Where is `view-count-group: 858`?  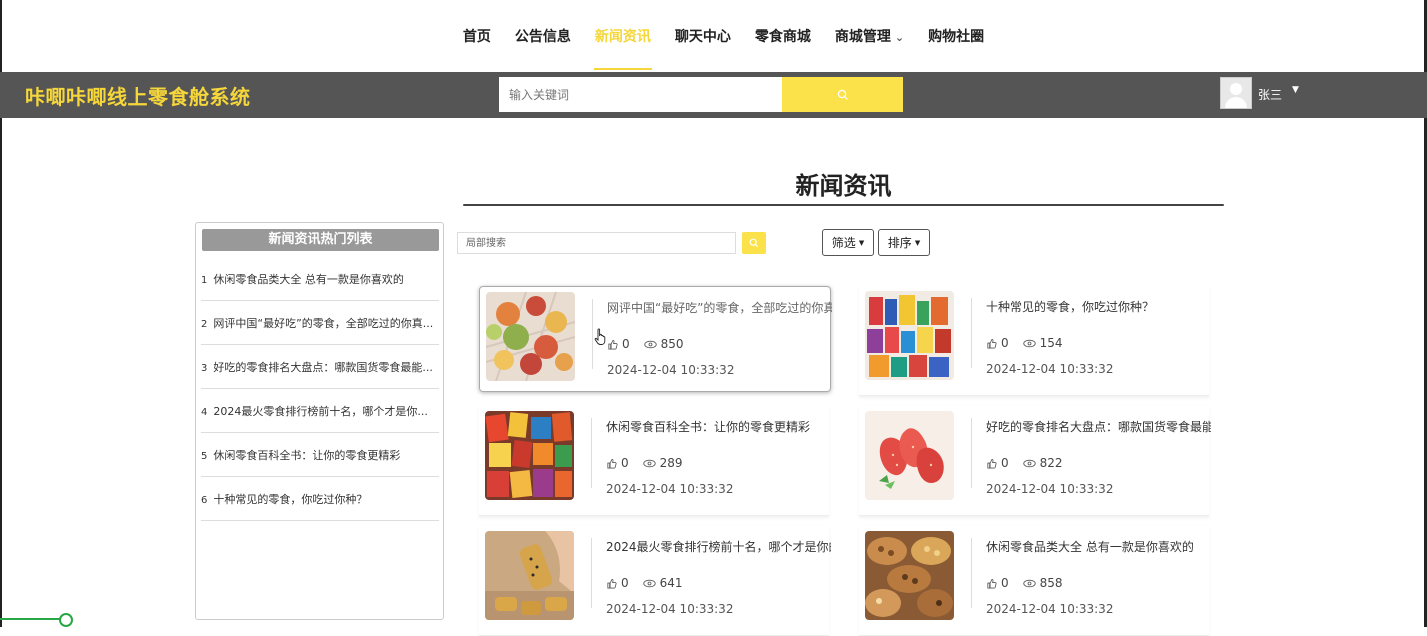
view-count-group: 858 is located at coordinates (1042, 583).